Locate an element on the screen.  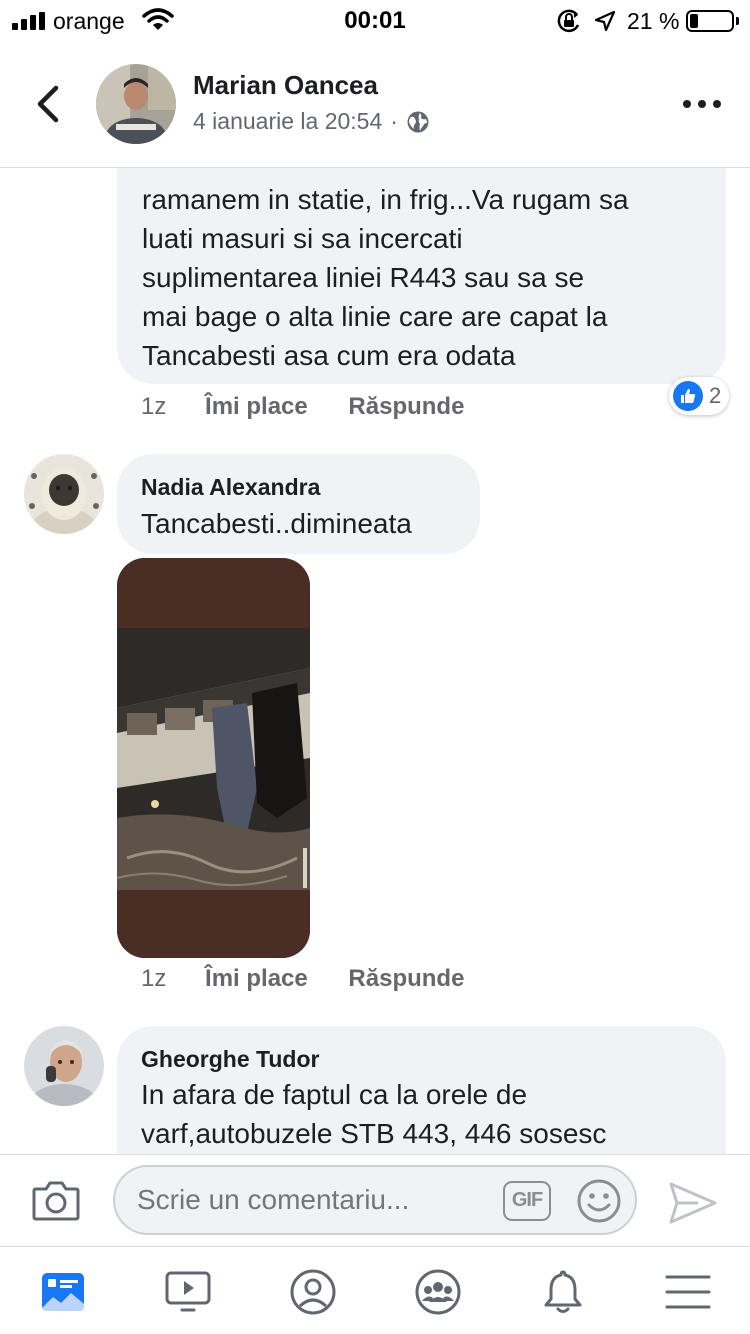
reaction-count: 2 is located at coordinates (715, 395).